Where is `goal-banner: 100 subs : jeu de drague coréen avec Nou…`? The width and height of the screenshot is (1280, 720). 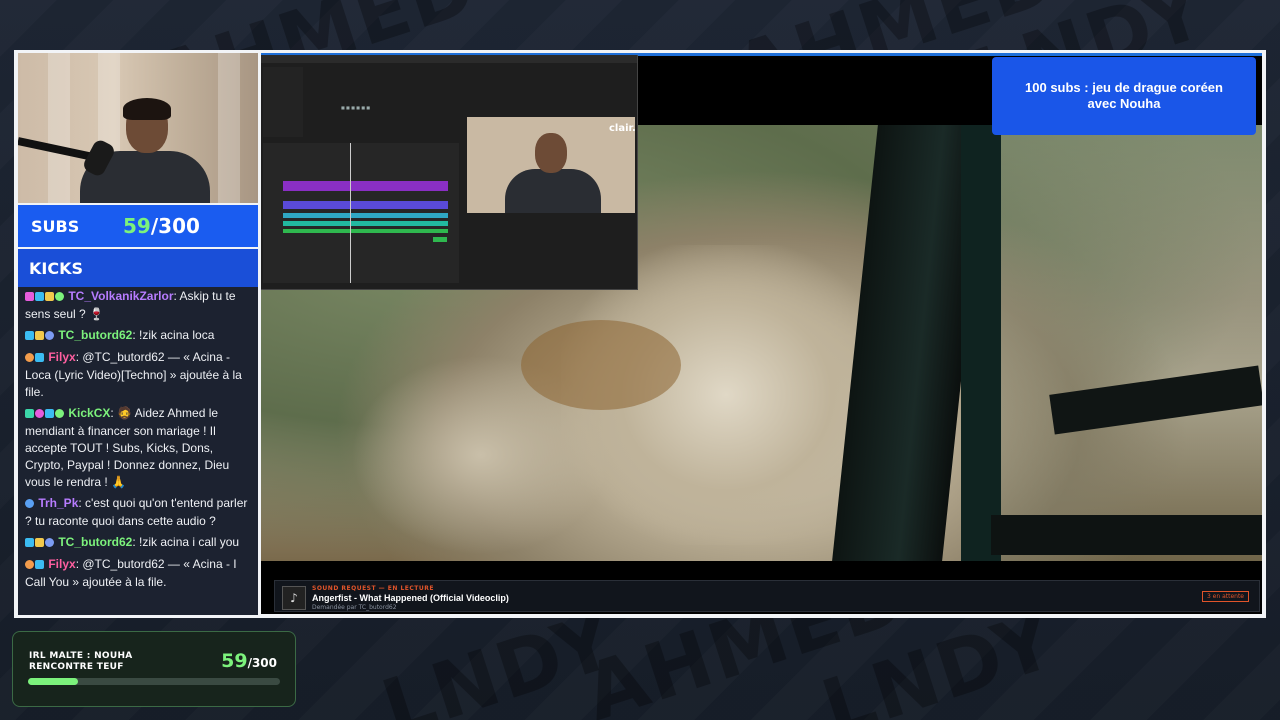
goal-banner: 100 subs : jeu de drague coréen avec Nou… is located at coordinates (1124, 96).